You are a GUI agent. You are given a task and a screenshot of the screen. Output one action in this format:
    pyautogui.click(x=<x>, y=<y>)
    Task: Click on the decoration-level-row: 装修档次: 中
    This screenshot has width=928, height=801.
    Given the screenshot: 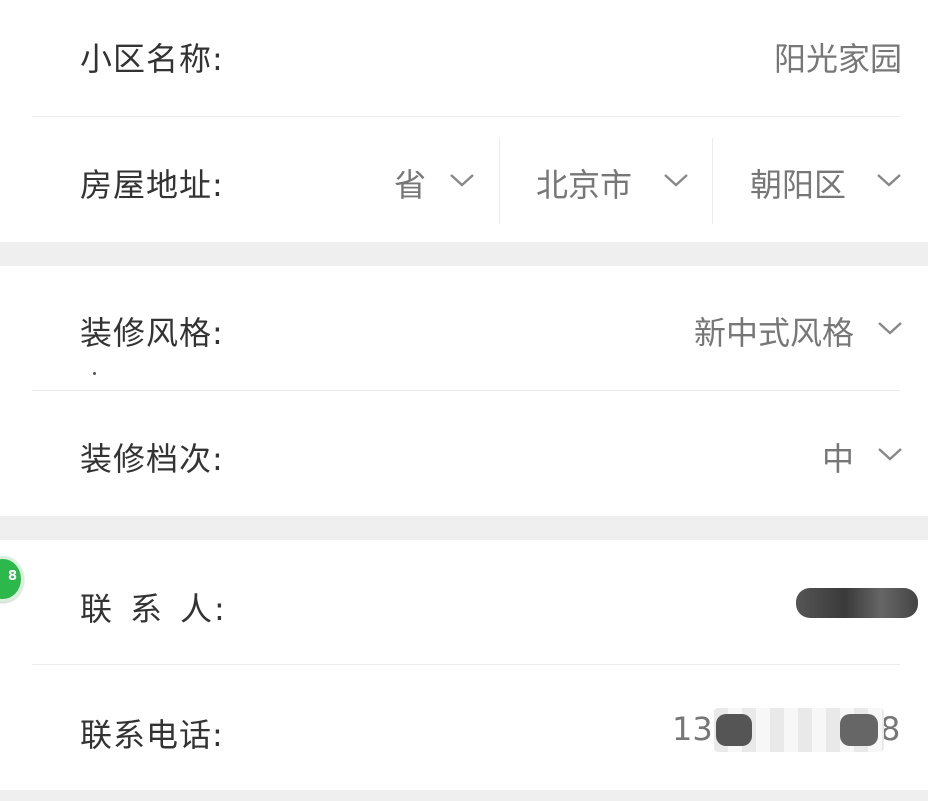 What is the action you would take?
    pyautogui.click(x=464, y=452)
    